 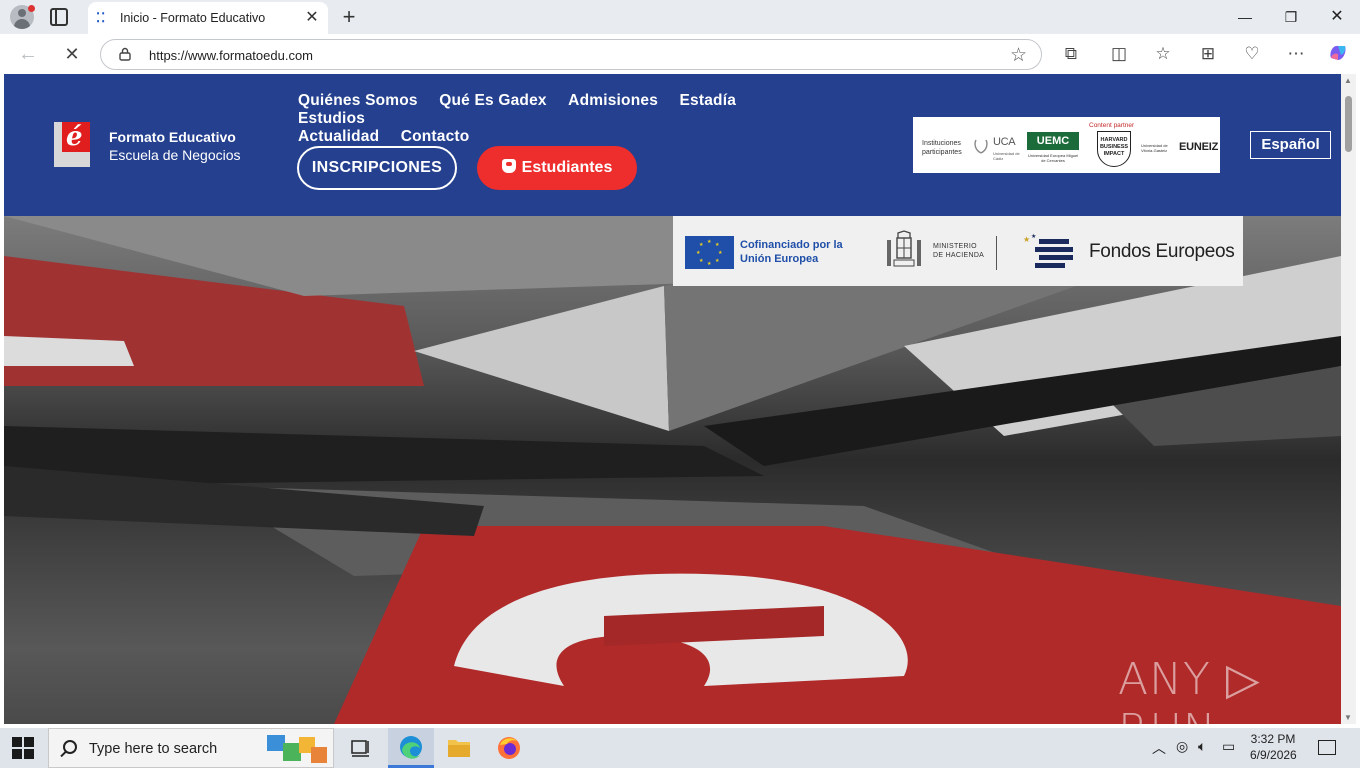 What do you see at coordinates (70, 747) in the screenshot?
I see `search-icon` at bounding box center [70, 747].